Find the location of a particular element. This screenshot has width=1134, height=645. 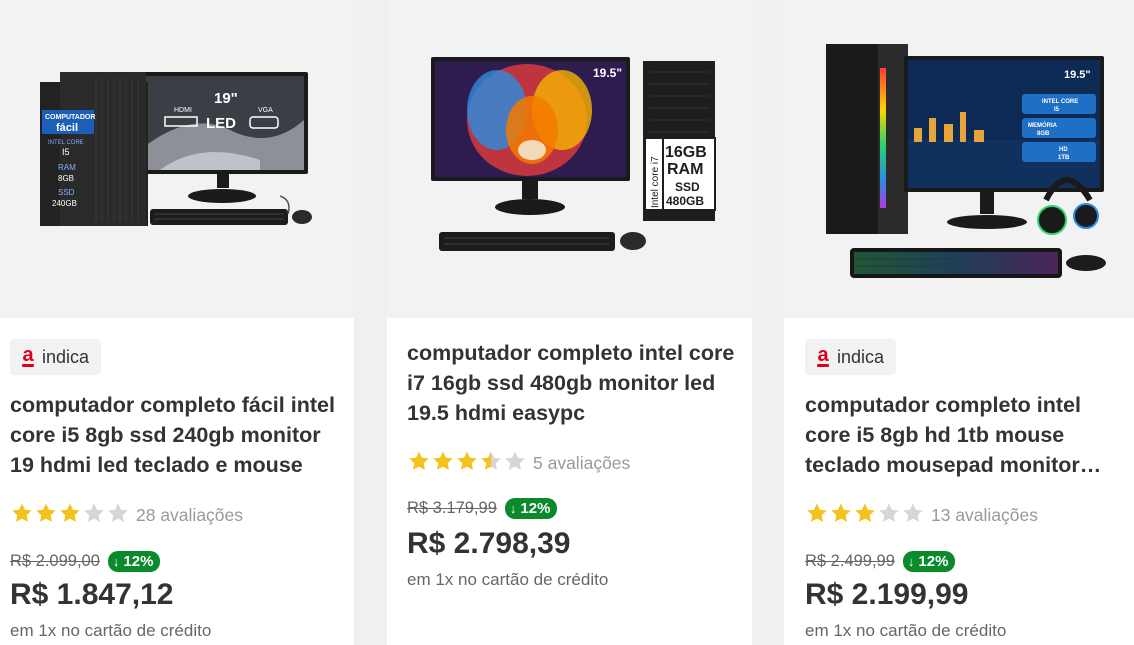

spec-memory-value: 8GB is located at coordinates (1043, 134).